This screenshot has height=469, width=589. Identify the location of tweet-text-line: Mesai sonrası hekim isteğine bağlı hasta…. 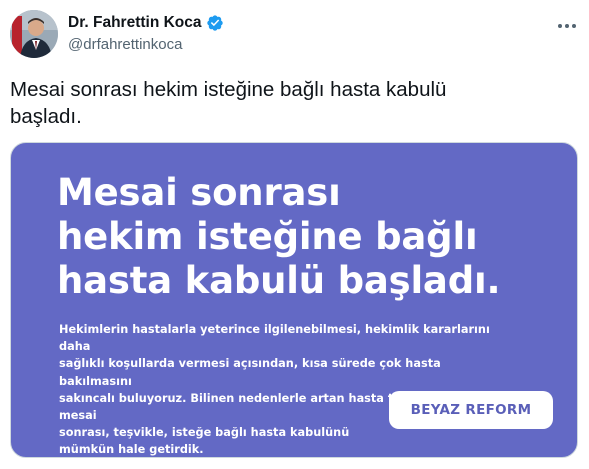
(228, 89).